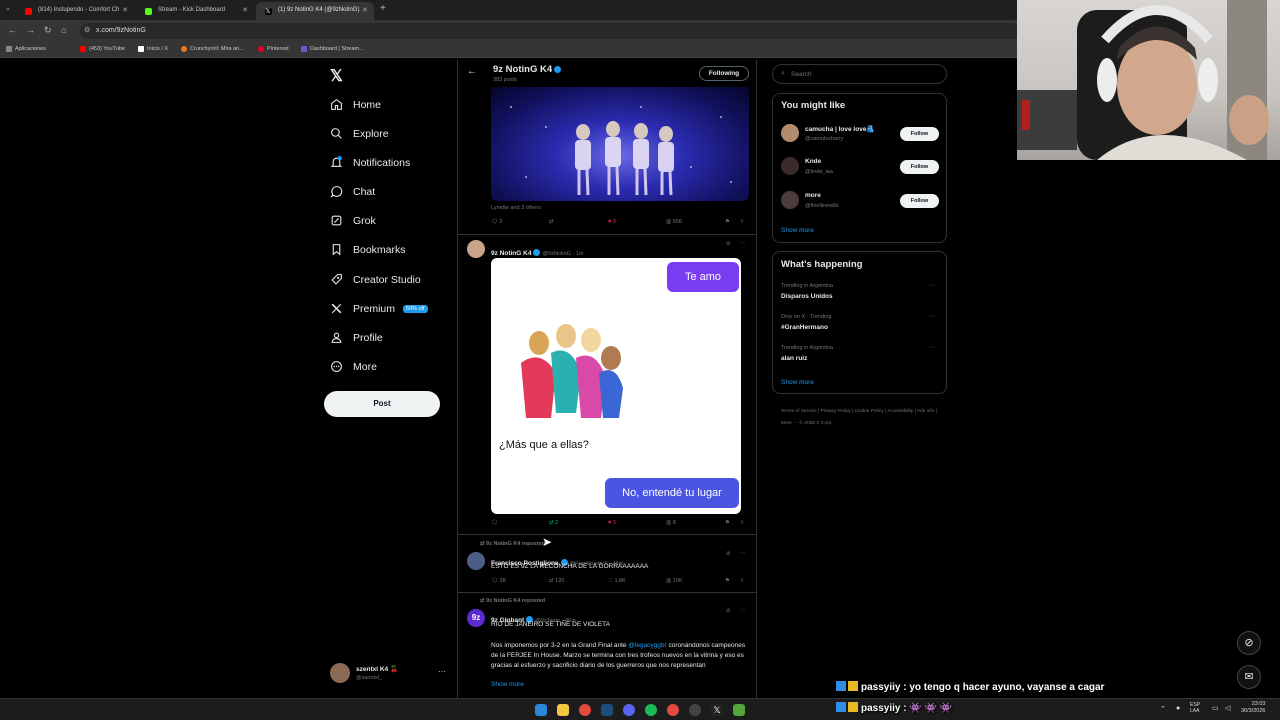 The height and width of the screenshot is (720, 1280). Describe the element at coordinates (674, 222) in the screenshot. I see `views-count: ▥ 656` at that location.